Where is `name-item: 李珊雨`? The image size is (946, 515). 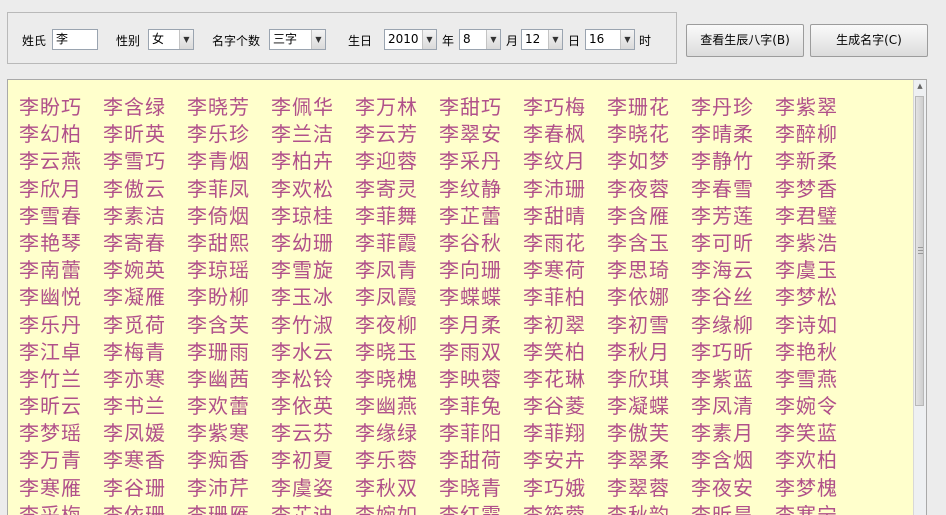
name-item: 李珊雨 is located at coordinates (218, 351).